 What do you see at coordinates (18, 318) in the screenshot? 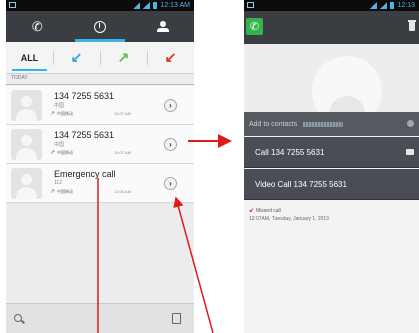
I see `search-icon` at bounding box center [18, 318].